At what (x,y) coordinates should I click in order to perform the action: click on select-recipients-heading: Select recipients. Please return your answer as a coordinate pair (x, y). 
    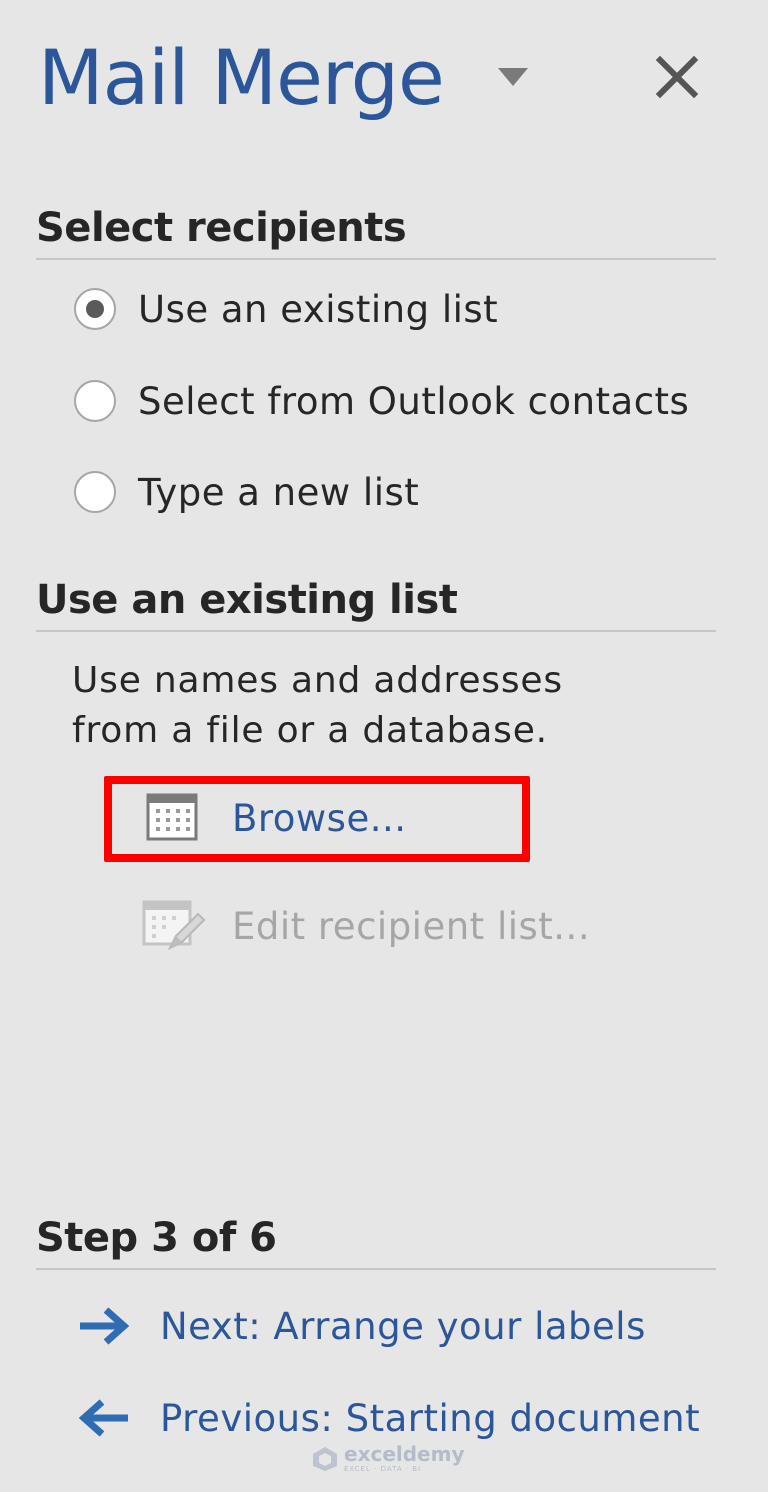
    Looking at the image, I should click on (221, 228).